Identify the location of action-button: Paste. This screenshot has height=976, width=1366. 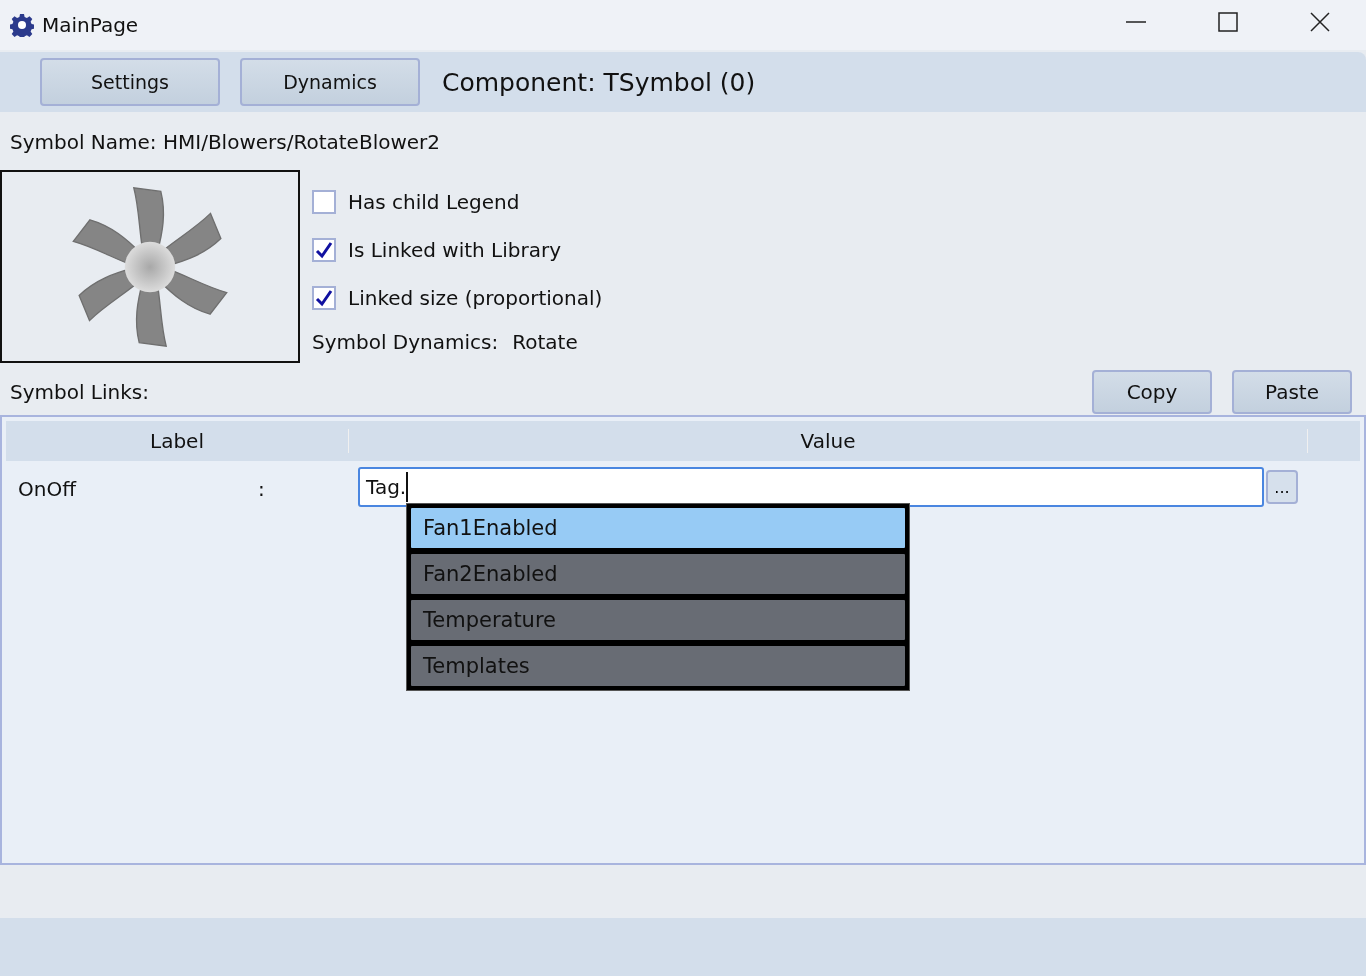
(1292, 392).